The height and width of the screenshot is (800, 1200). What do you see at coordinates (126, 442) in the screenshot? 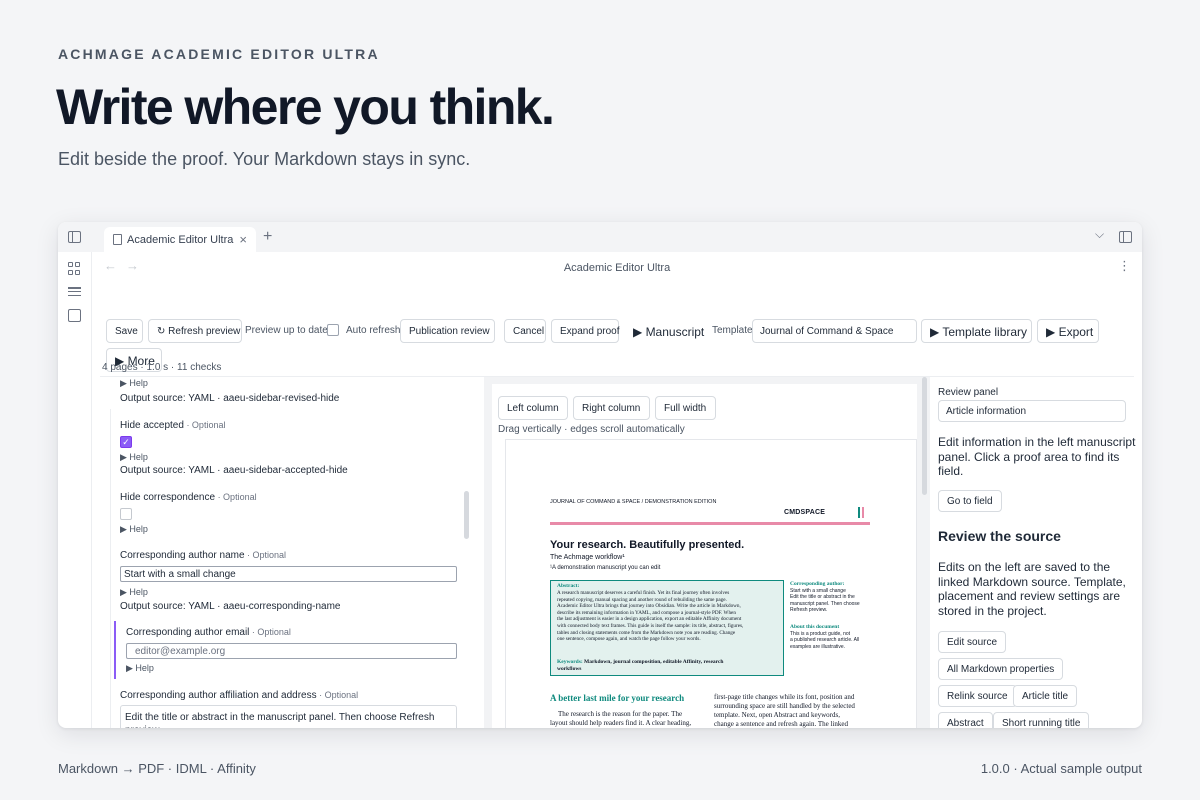
I see `hide-accepted-checkbox: ✓` at bounding box center [126, 442].